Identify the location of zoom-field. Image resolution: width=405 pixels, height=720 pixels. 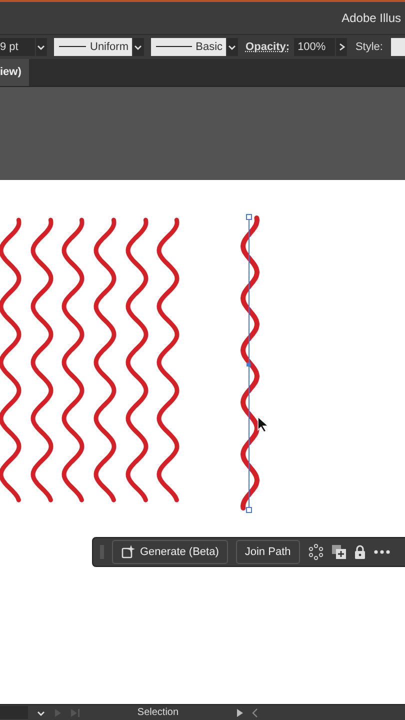
(14, 713).